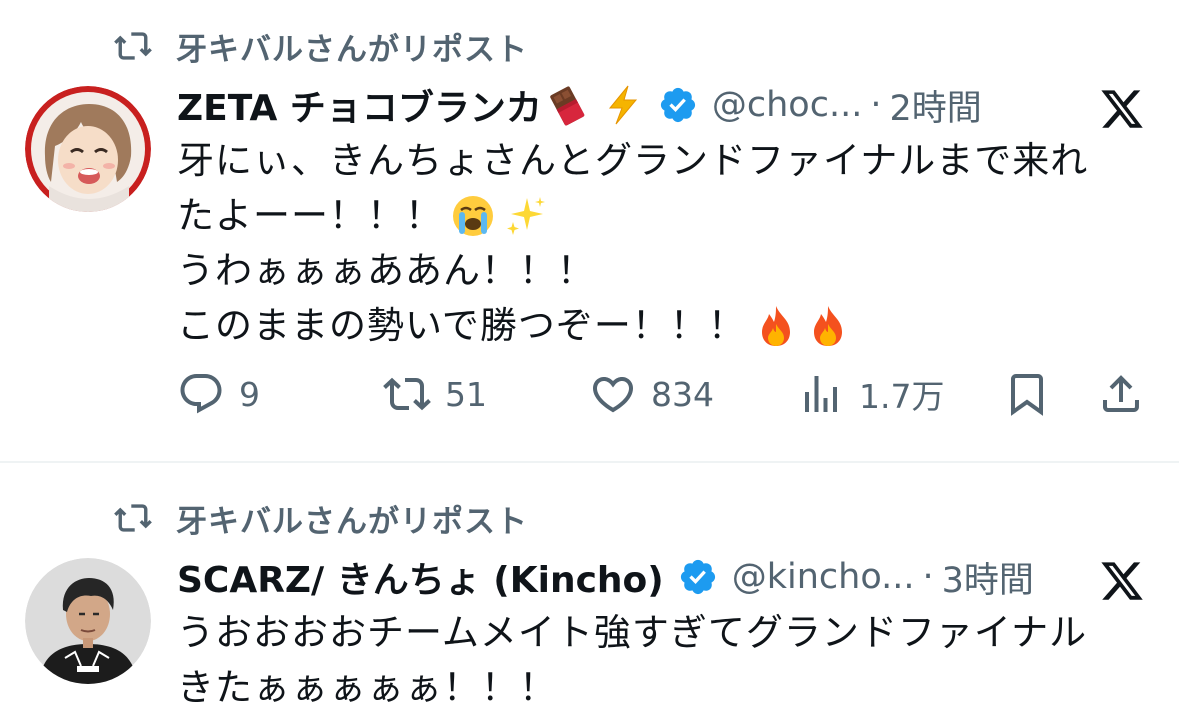 The height and width of the screenshot is (727, 1179). Describe the element at coordinates (386, 270) in the screenshot. I see `post-text-line: うわぁぁぁああん！！！` at that location.